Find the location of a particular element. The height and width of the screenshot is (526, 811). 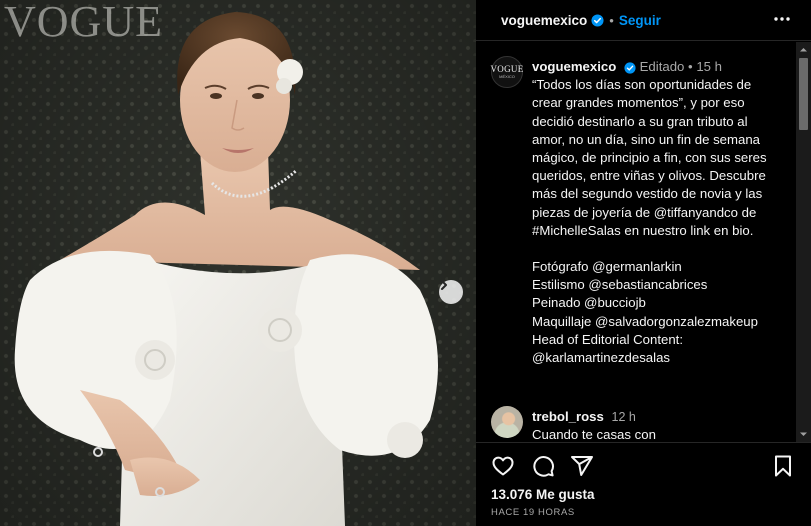

credit-line: Estilismo @sebastiancabrices is located at coordinates (620, 285).